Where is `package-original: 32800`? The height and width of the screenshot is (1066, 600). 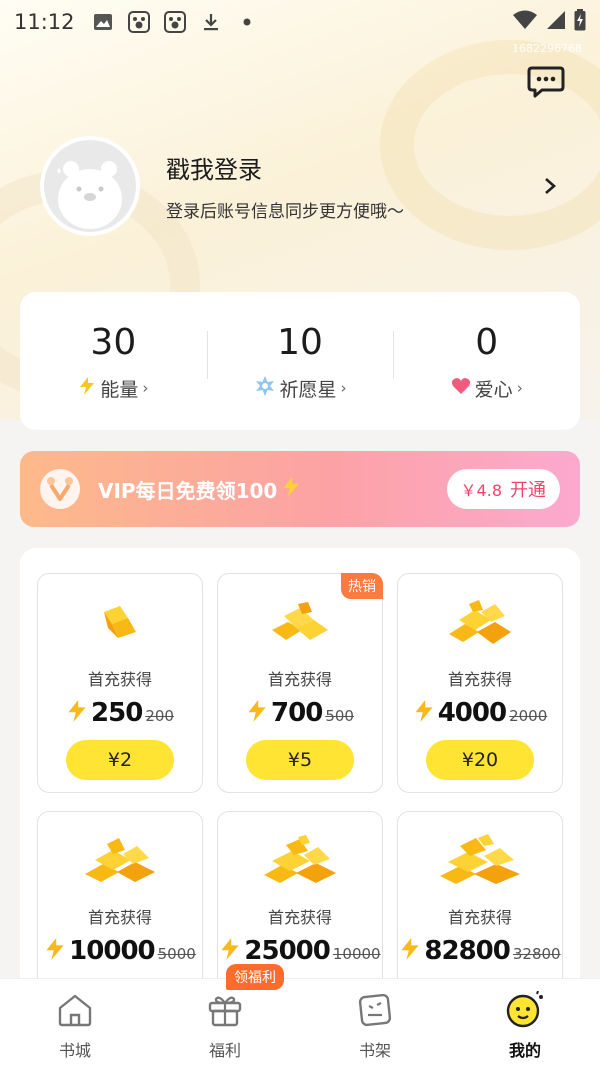 package-original: 32800 is located at coordinates (536, 954).